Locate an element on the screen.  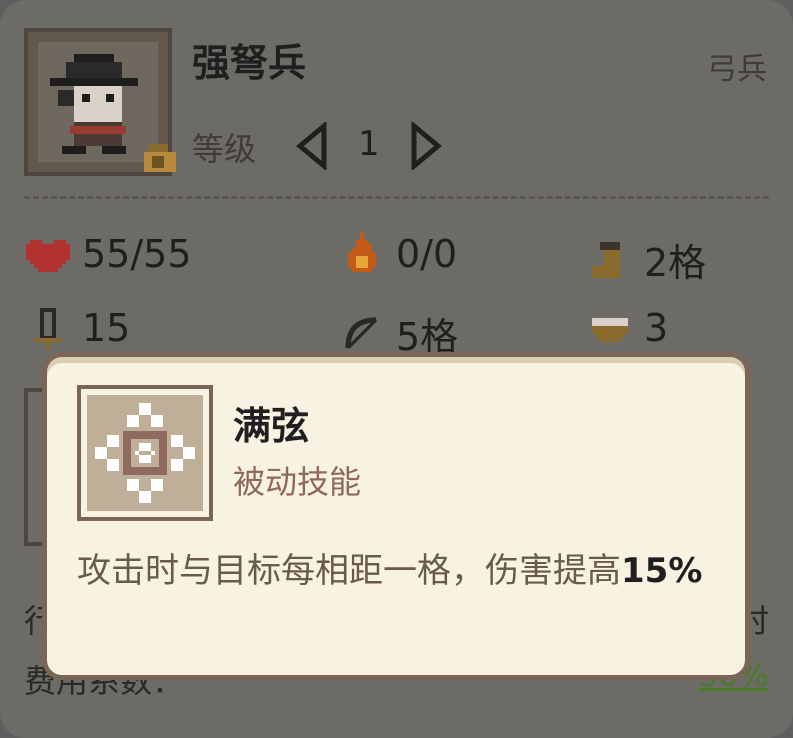
stat-food: 3 is located at coordinates (628, 328).